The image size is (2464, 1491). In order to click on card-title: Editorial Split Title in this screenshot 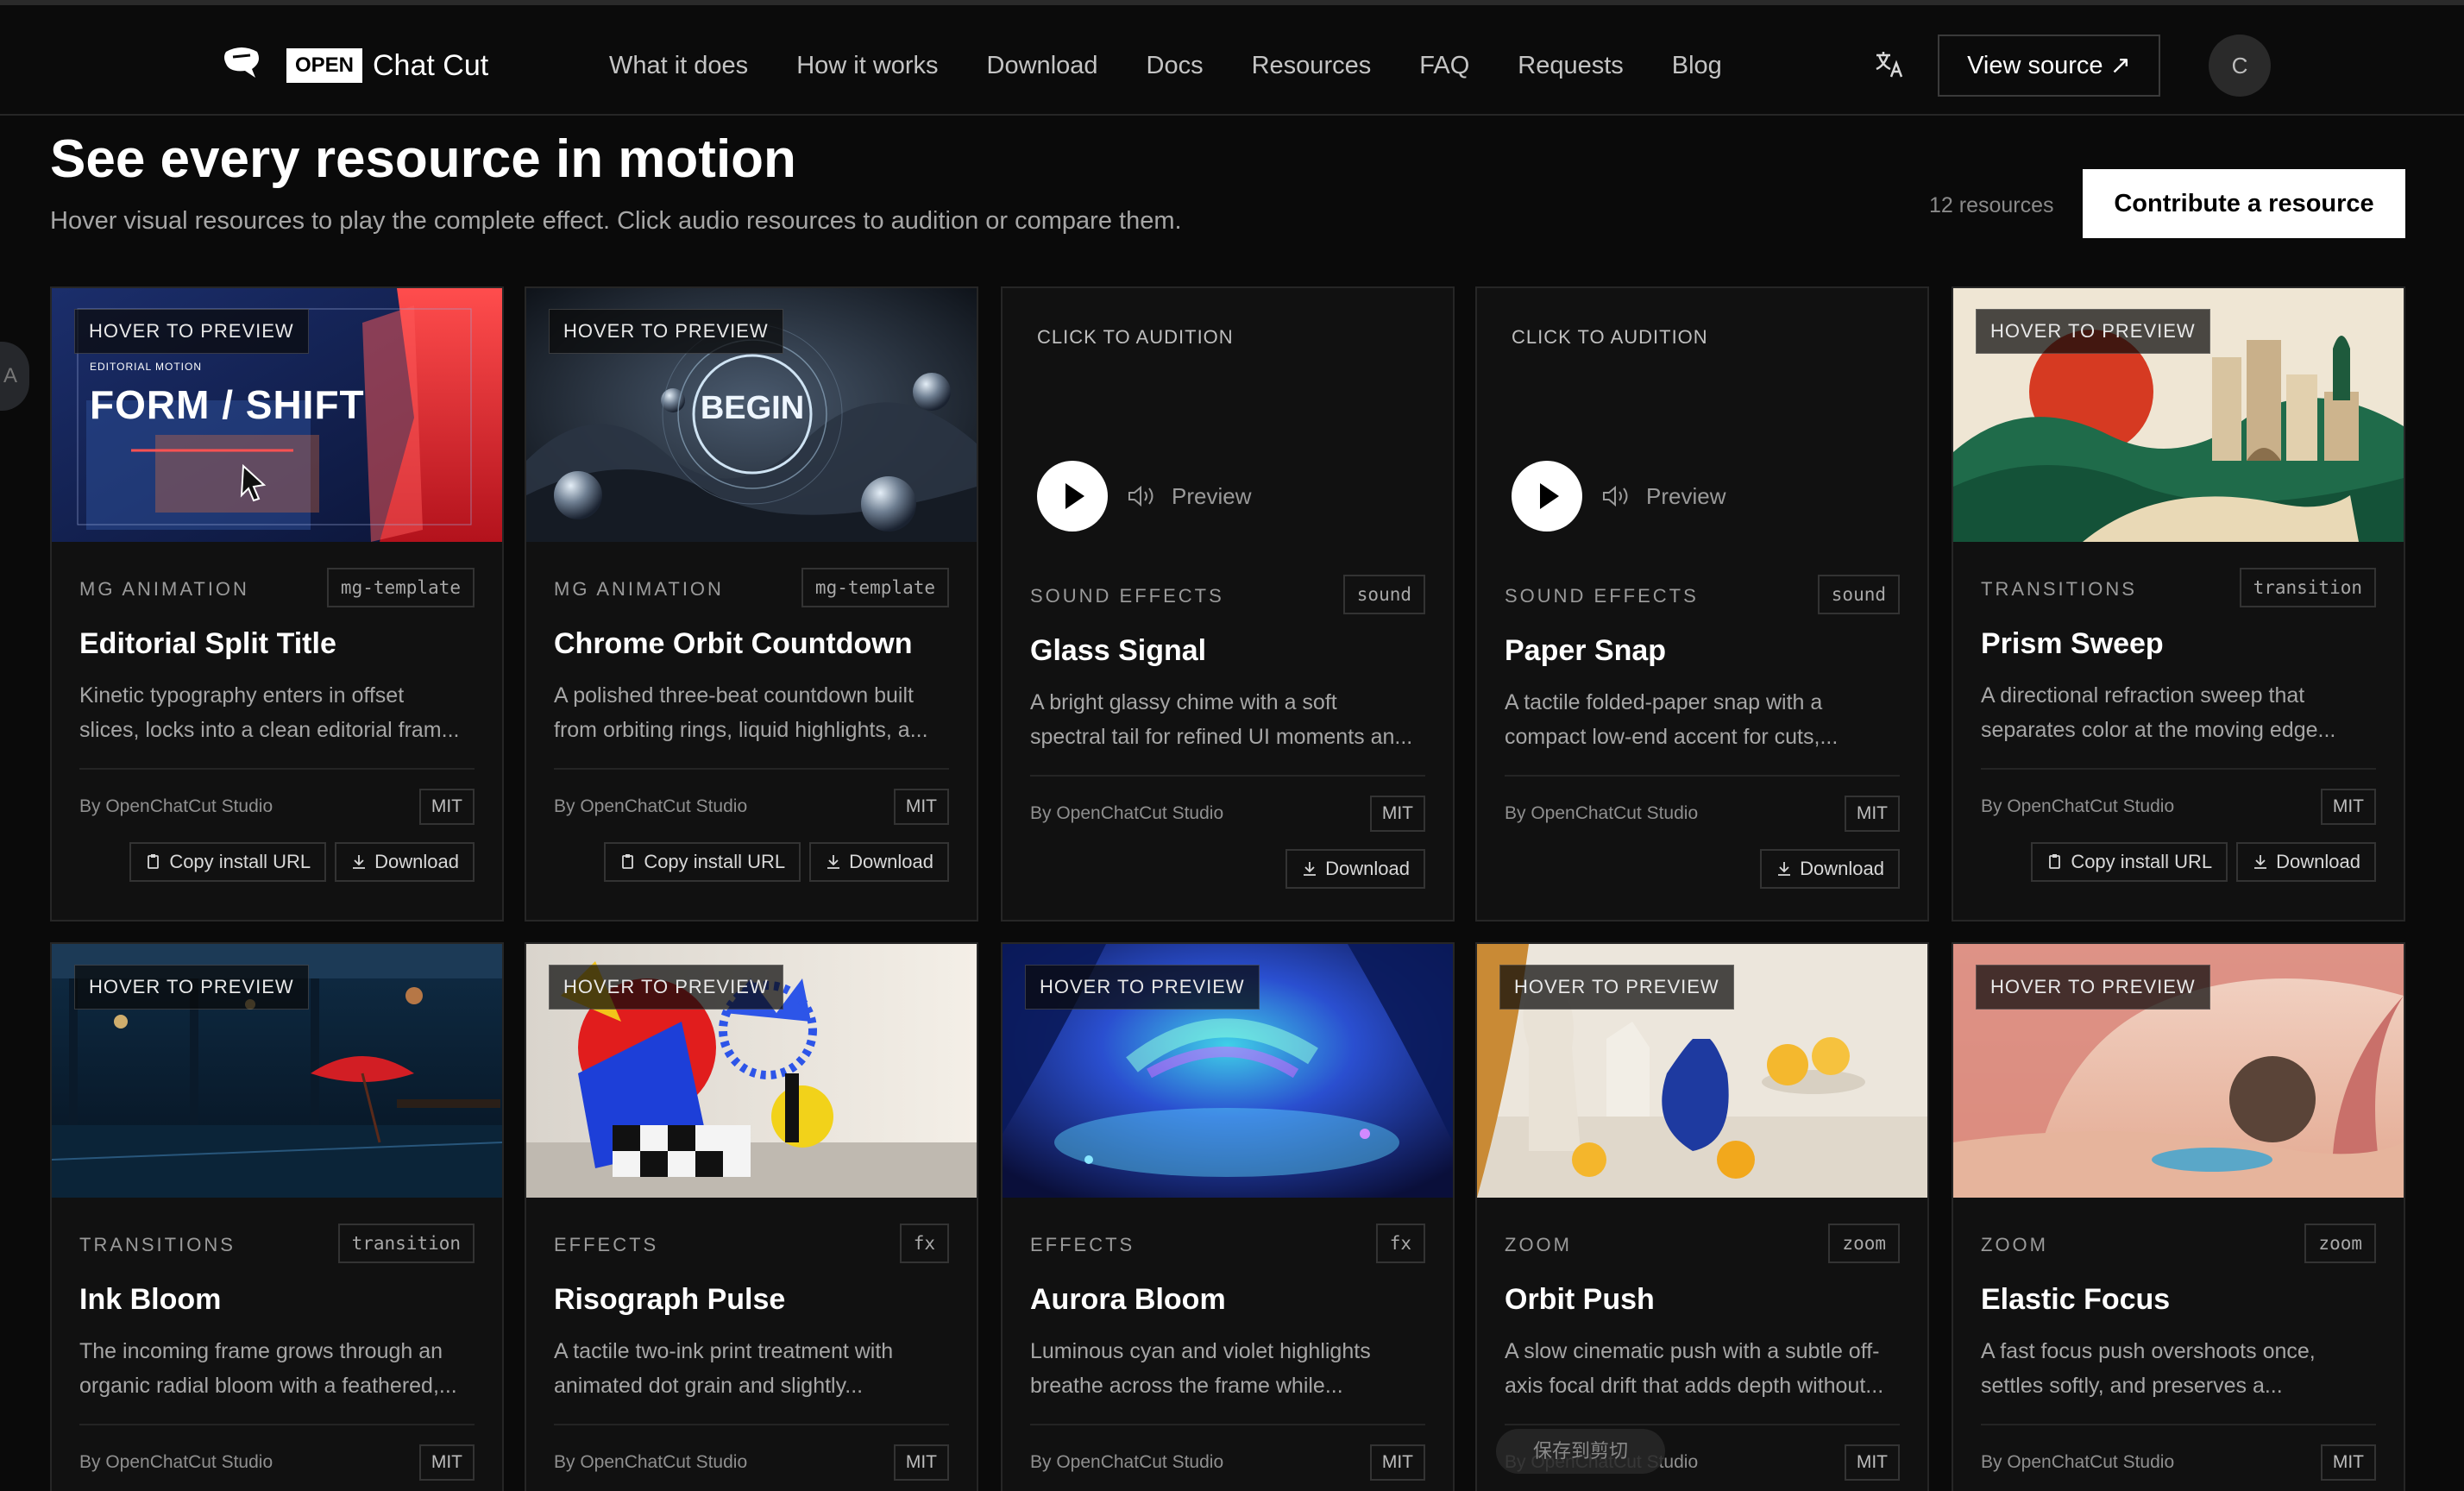, I will do `click(208, 643)`.